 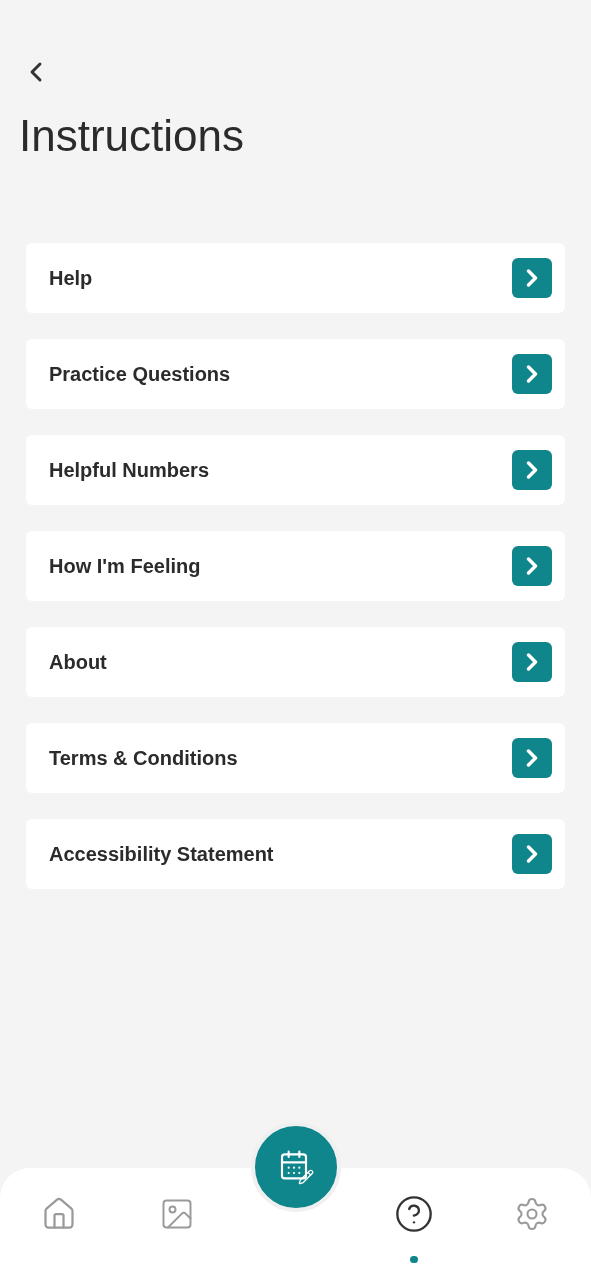 I want to click on menu-item: How I'm Feeling, so click(x=295, y=566).